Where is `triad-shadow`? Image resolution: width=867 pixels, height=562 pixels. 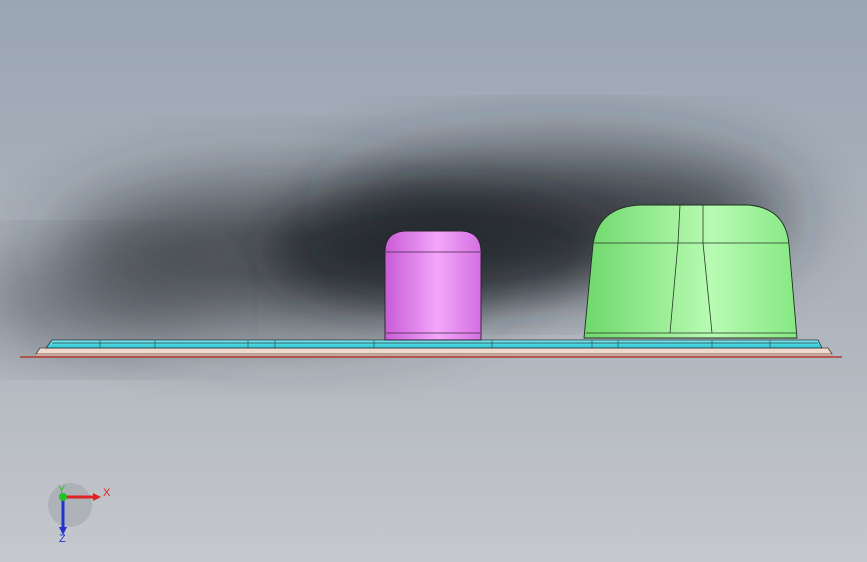
triad-shadow is located at coordinates (70, 505).